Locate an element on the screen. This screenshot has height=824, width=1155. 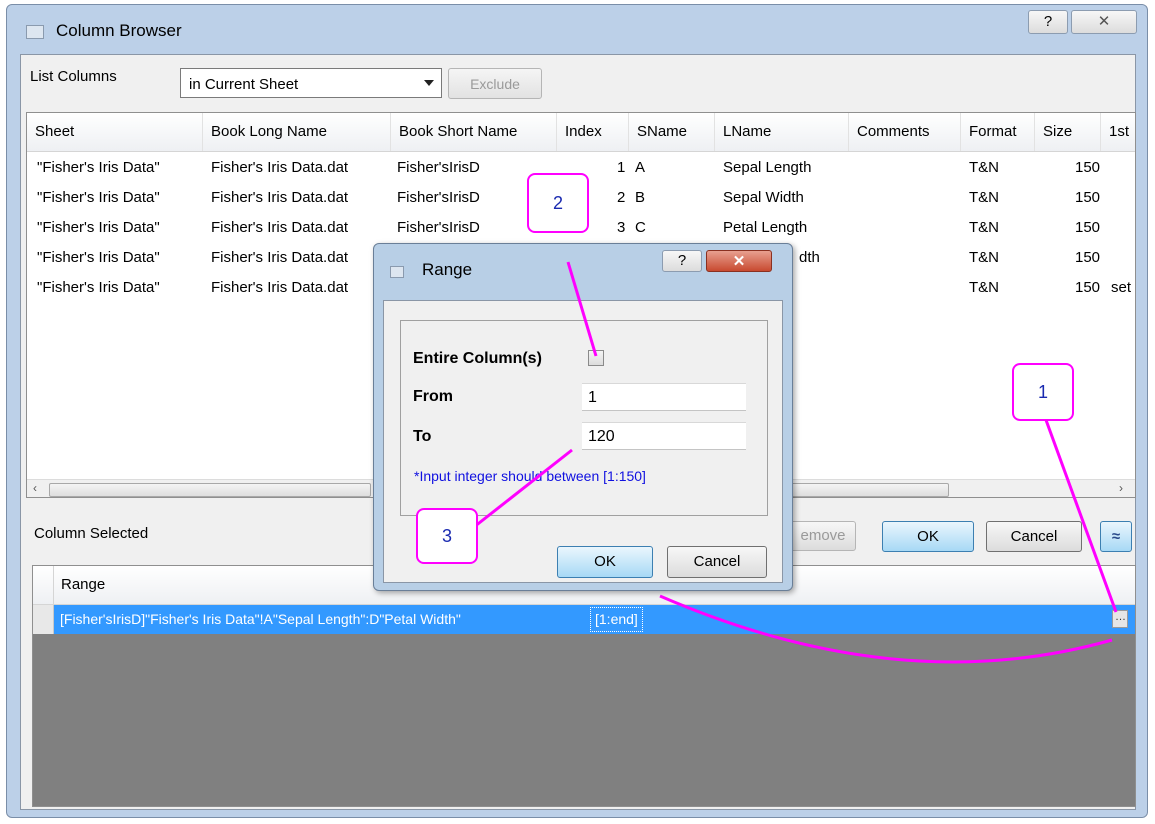
callout-2-line is located at coordinates (582, 309).